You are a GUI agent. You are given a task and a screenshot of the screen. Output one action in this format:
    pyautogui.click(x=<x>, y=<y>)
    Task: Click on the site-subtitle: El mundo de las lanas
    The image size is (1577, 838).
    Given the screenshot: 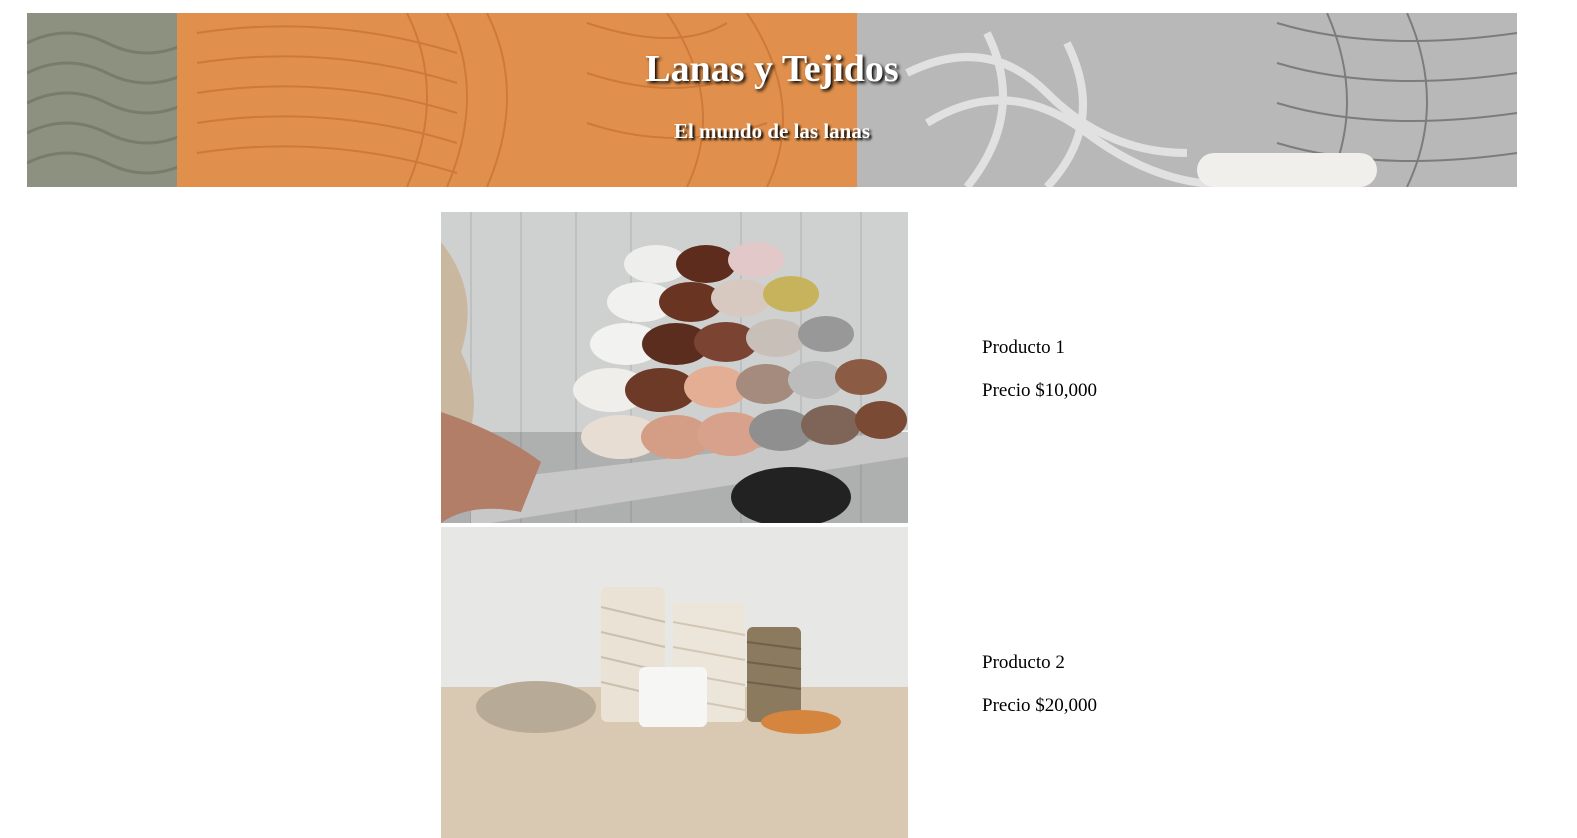 What is the action you would take?
    pyautogui.click(x=772, y=131)
    